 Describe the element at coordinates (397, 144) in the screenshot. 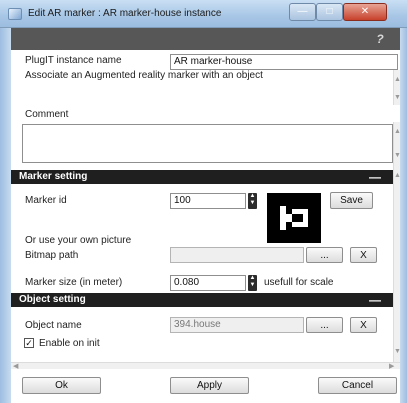

I see `comment-scrollbar: ▲ ▼` at that location.